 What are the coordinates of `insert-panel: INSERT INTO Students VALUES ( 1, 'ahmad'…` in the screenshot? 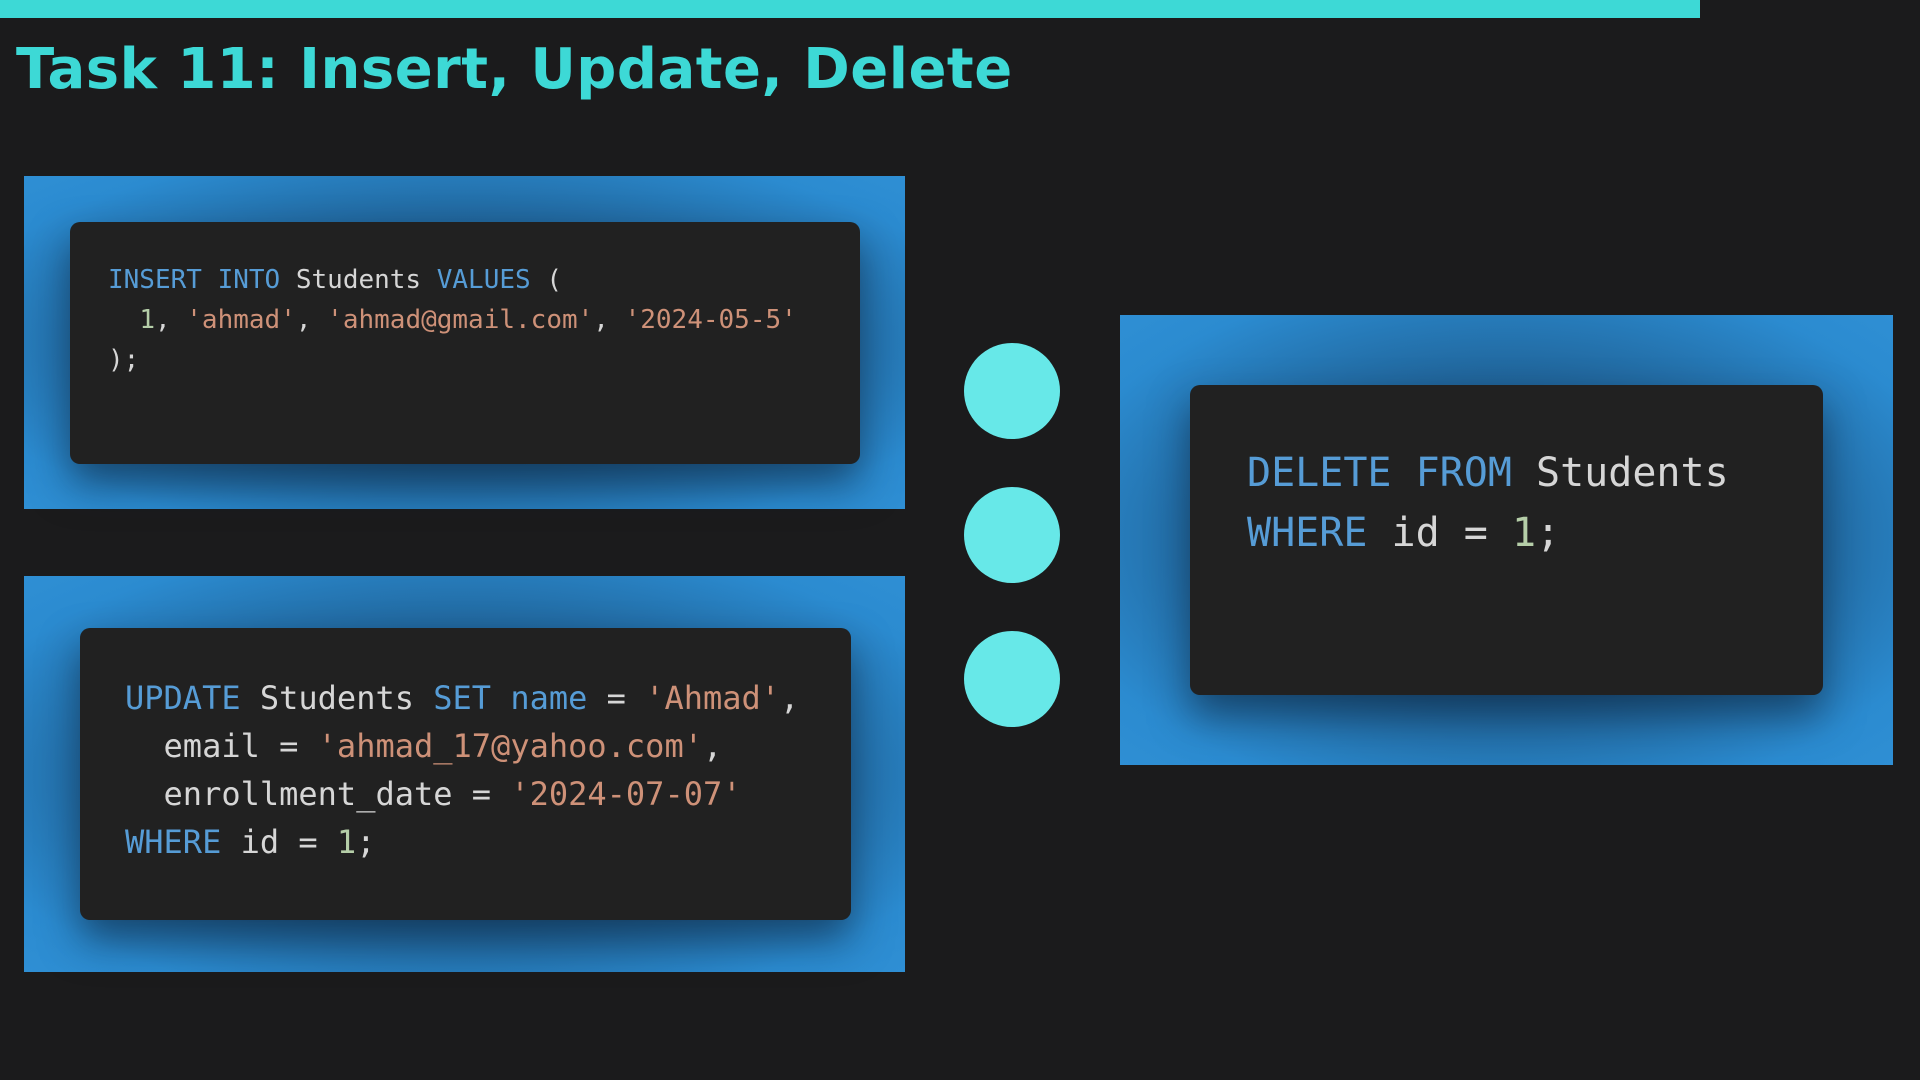 It's located at (464, 342).